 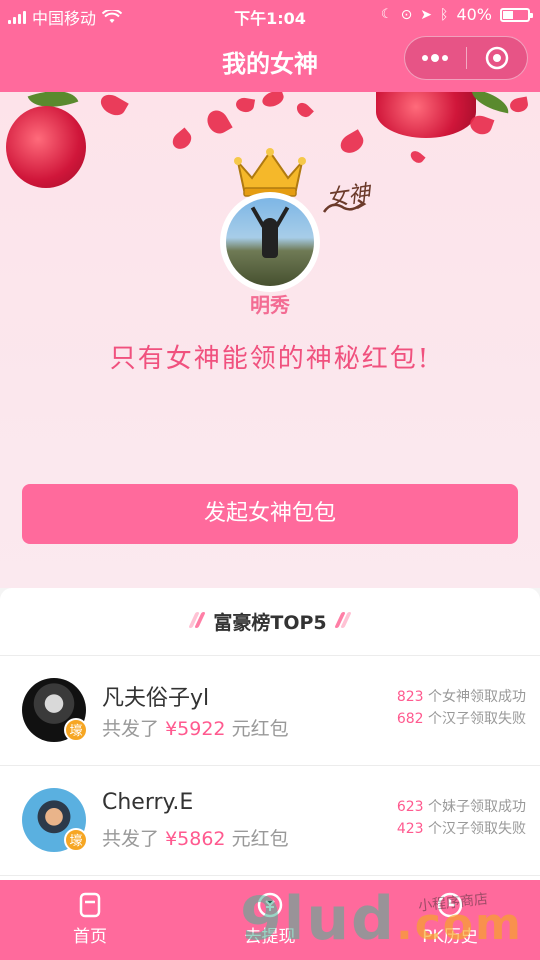 What do you see at coordinates (148, 802) in the screenshot?
I see `user-name: Cherry.E` at bounding box center [148, 802].